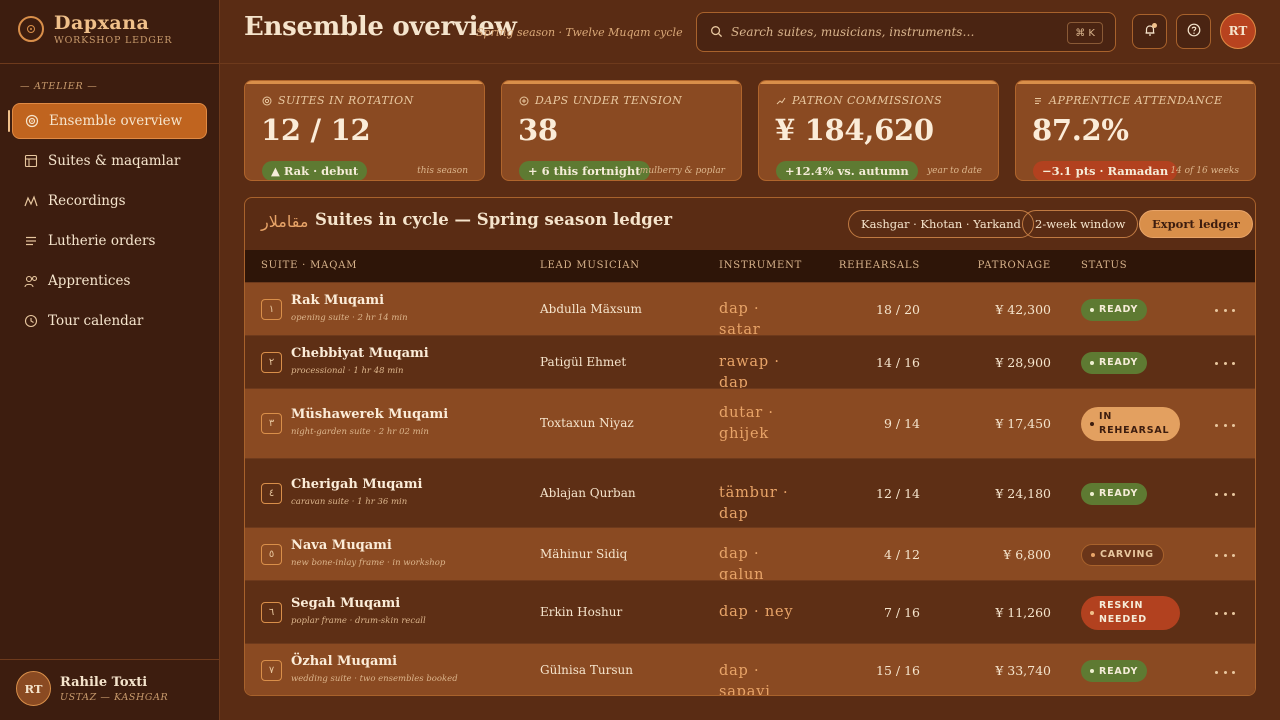 This screenshot has height=720, width=1280. I want to click on patronage-amount: ¥ 6,800, so click(1027, 554).